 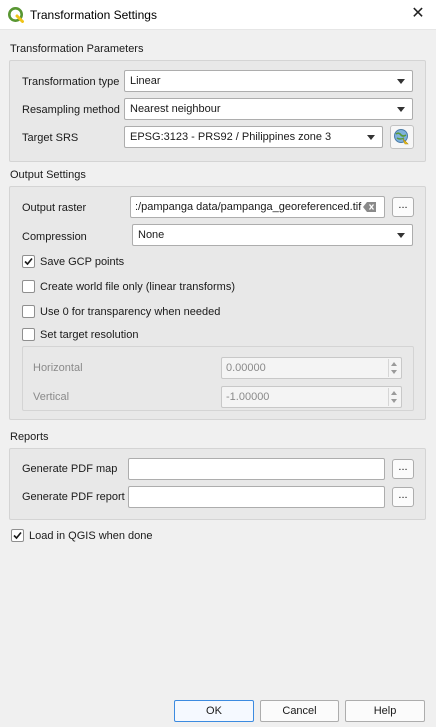 I want to click on title-bar: Transformation Settings ✕, so click(x=218, y=15).